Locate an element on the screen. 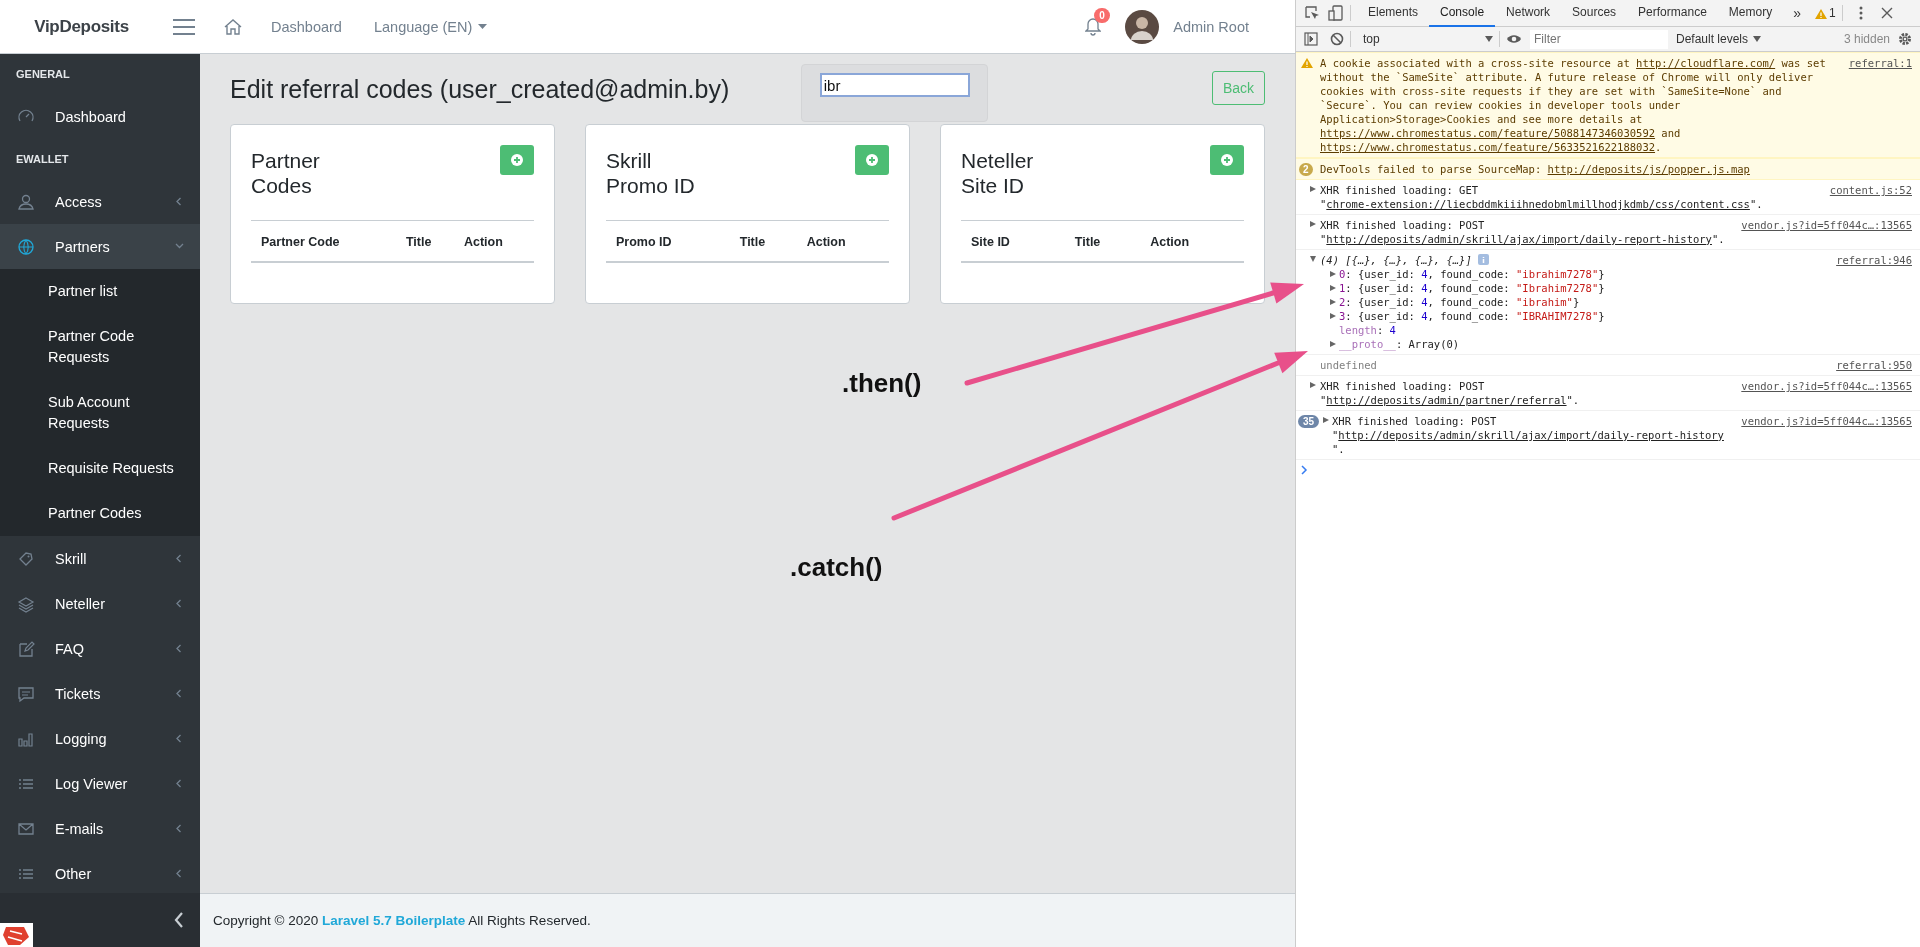 This screenshot has height=947, width=1920. page-title: Edit referral codes (user_created@admin.by) is located at coordinates (480, 89).